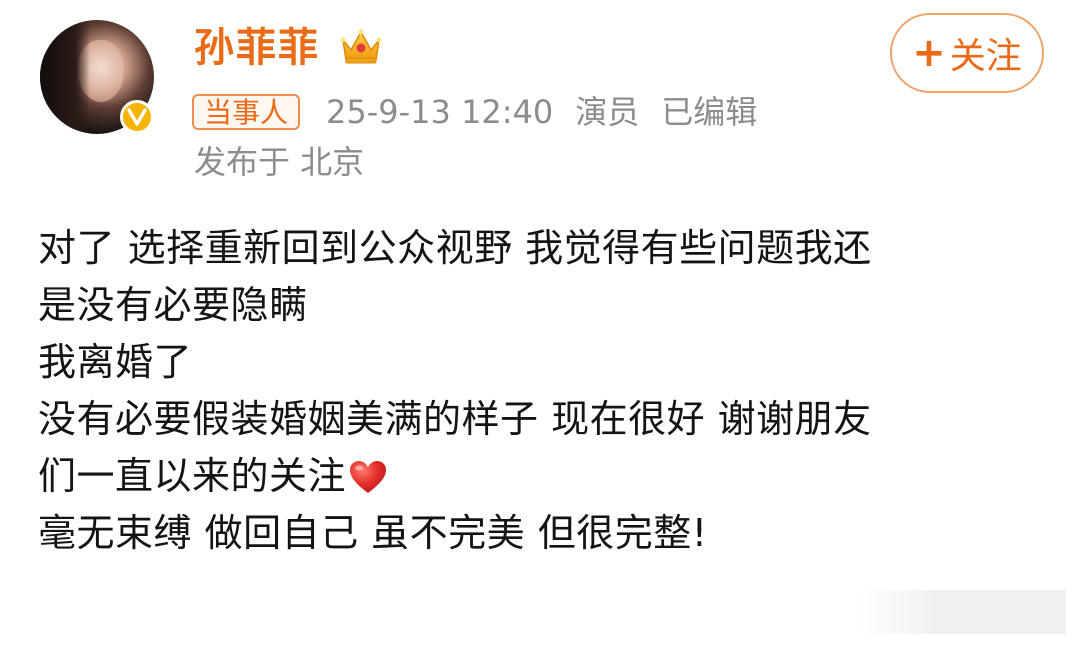 This screenshot has height=646, width=1080. Describe the element at coordinates (985, 56) in the screenshot. I see `follow-label: 关注` at that location.